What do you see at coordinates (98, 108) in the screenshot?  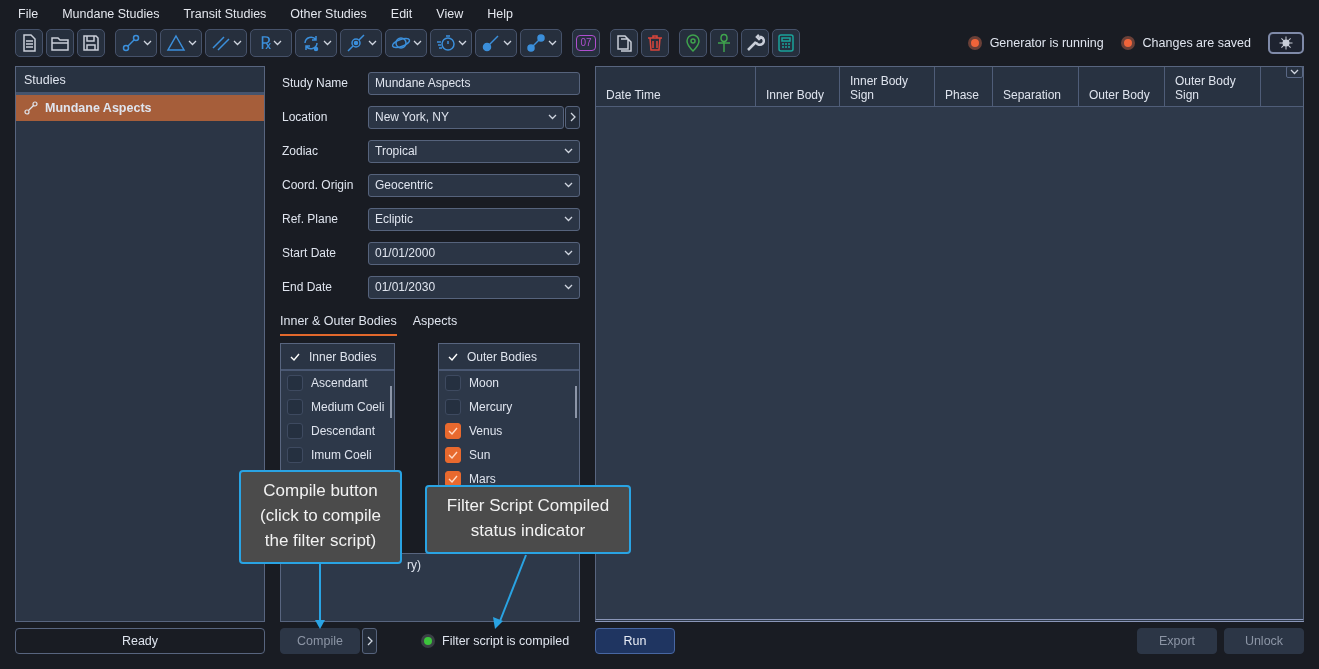 I see `study-name: Mundane Aspects` at bounding box center [98, 108].